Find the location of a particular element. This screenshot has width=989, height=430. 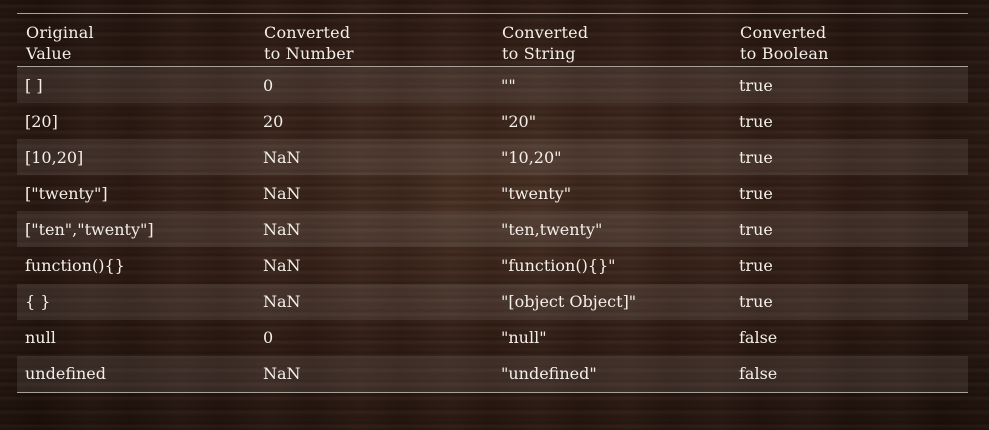

table-row: null 0 "null" false is located at coordinates (492, 338).